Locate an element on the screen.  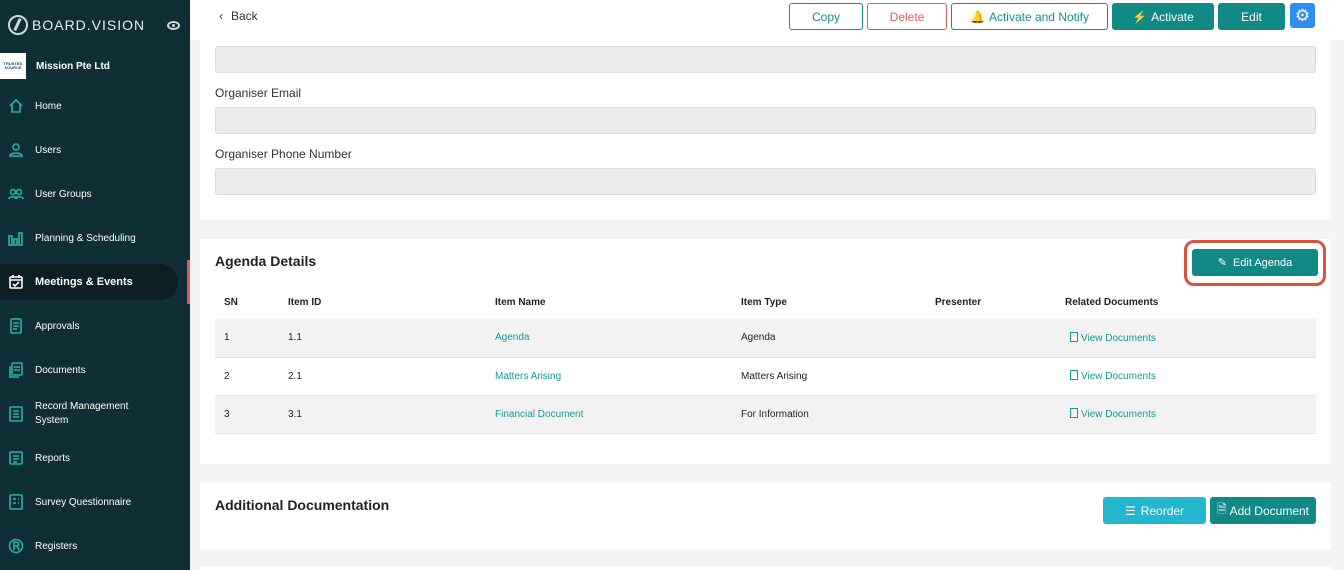
sidebar-item-label: Users is located at coordinates (48, 150).